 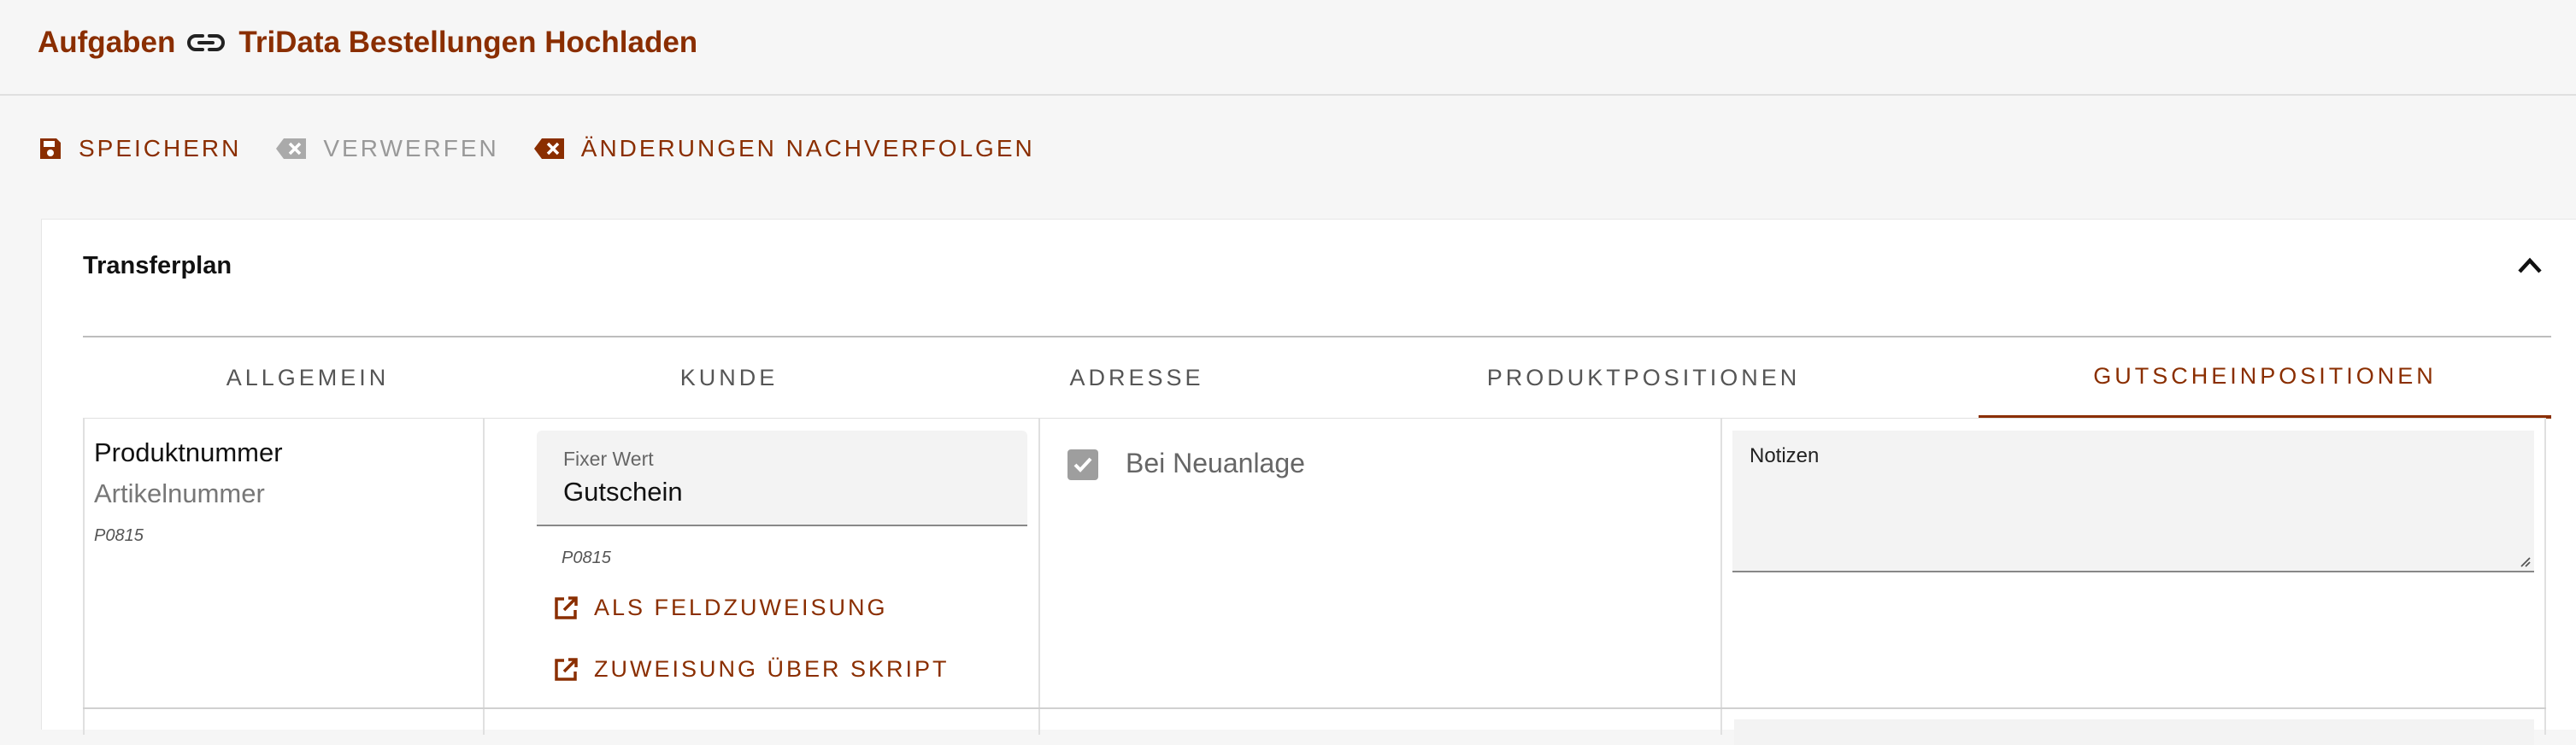 I want to click on tab-adresse: ADRESSE, so click(x=1137, y=378).